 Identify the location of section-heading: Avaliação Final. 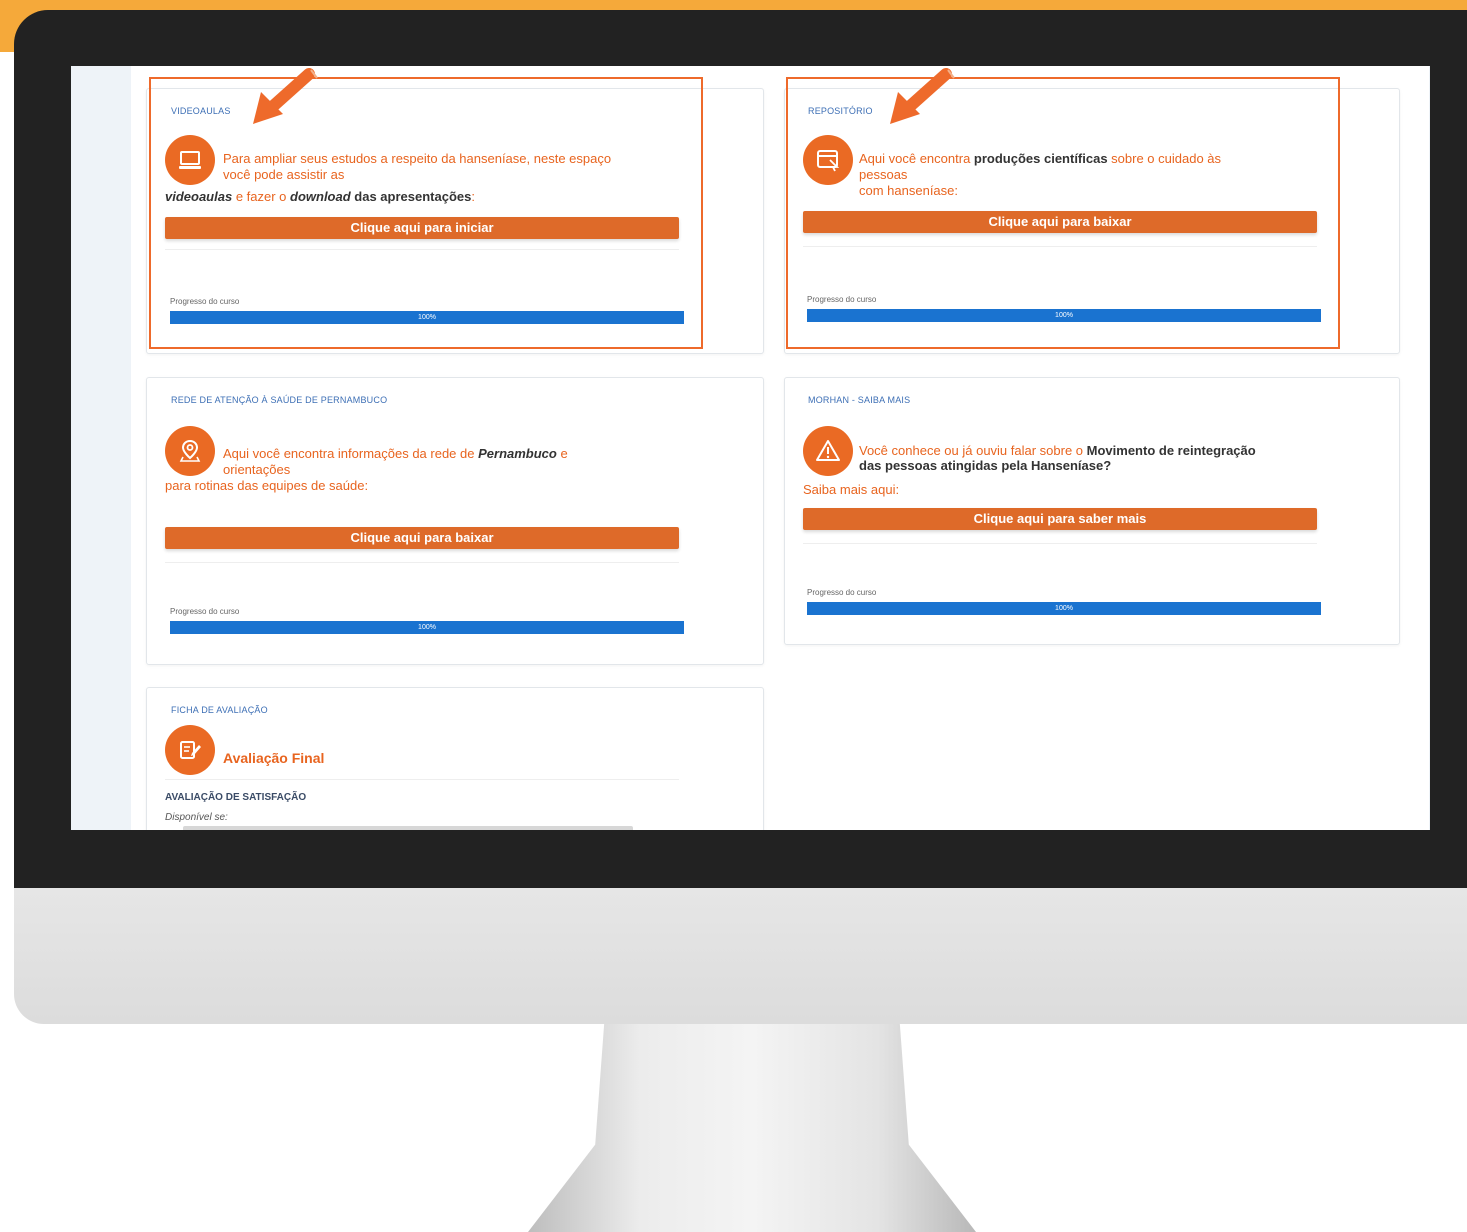
(273, 758).